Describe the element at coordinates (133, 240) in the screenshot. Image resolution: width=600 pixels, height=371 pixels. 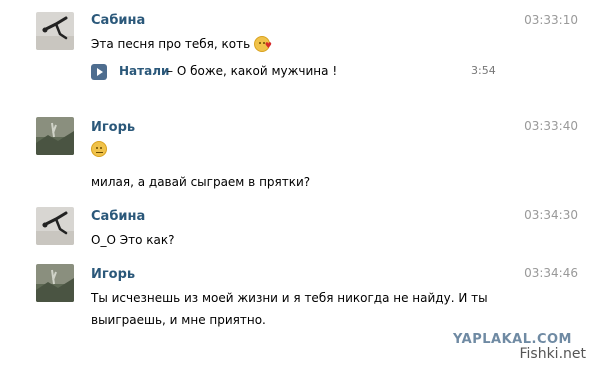
I see `message-text: О_О Это как?` at that location.